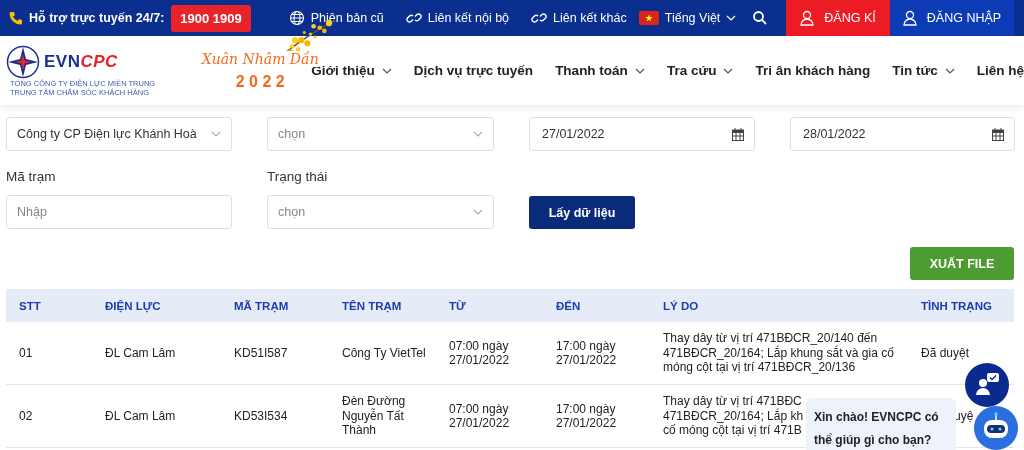 This screenshot has height=450, width=1024. Describe the element at coordinates (260, 58) in the screenshot. I see `festive-title: Xuân Nhâm Dần` at that location.